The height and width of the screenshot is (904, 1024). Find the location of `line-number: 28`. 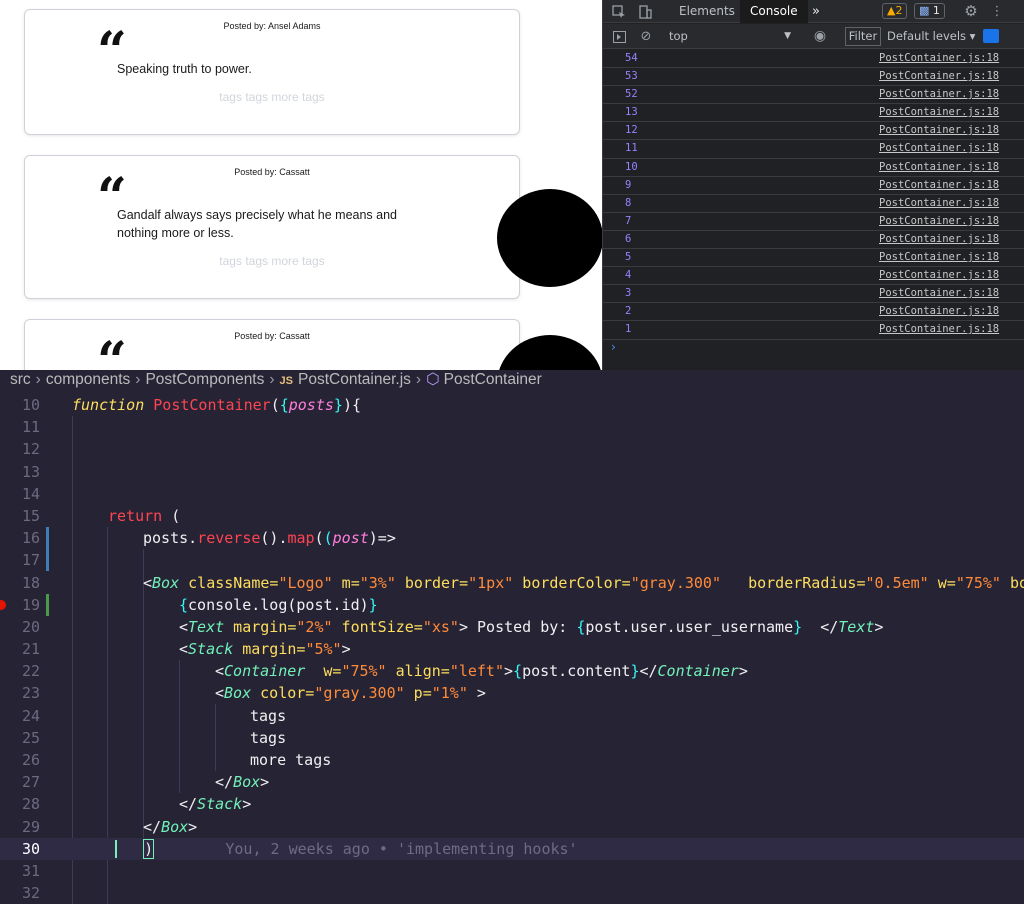

line-number: 28 is located at coordinates (30, 804).